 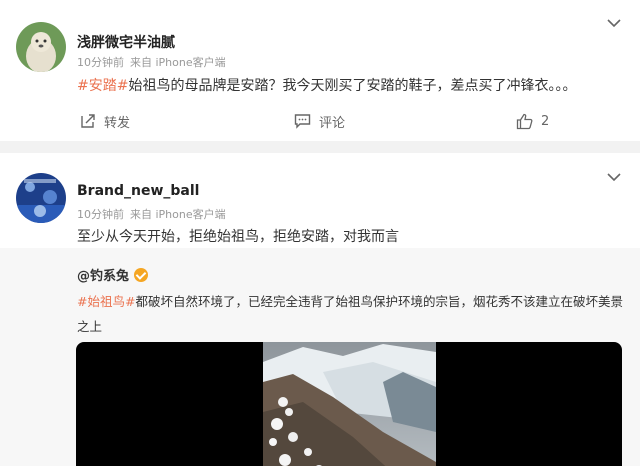 What do you see at coordinates (138, 191) in the screenshot?
I see `username: Brand_new_ball` at bounding box center [138, 191].